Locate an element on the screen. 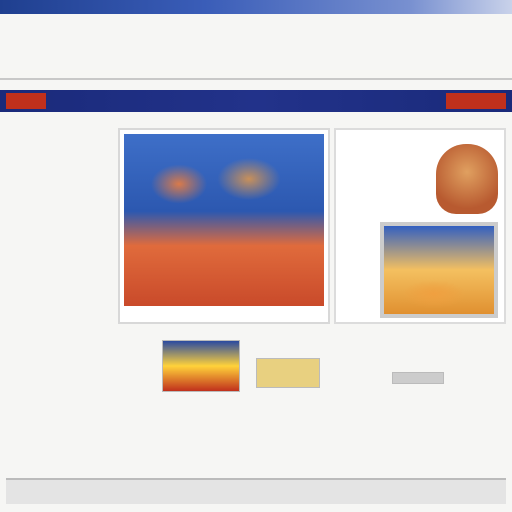  divider is located at coordinates (256, 79).